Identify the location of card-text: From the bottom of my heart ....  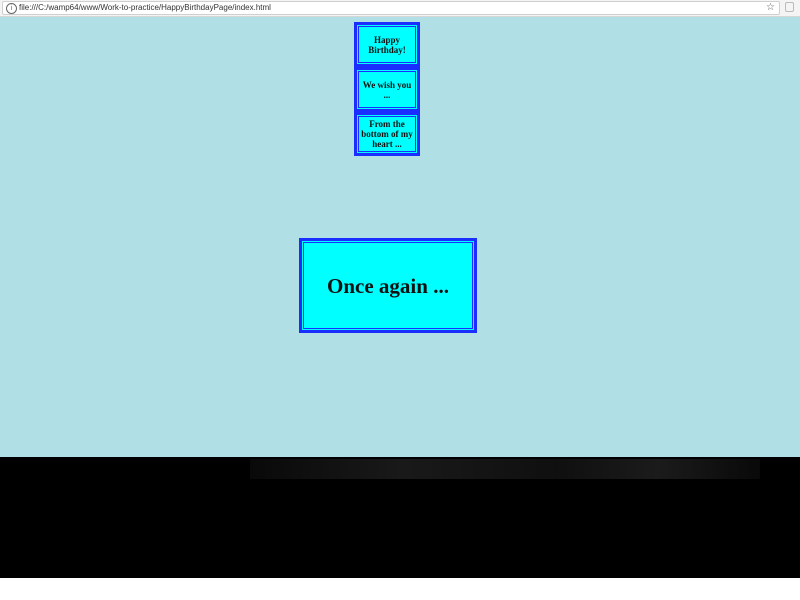
(387, 134).